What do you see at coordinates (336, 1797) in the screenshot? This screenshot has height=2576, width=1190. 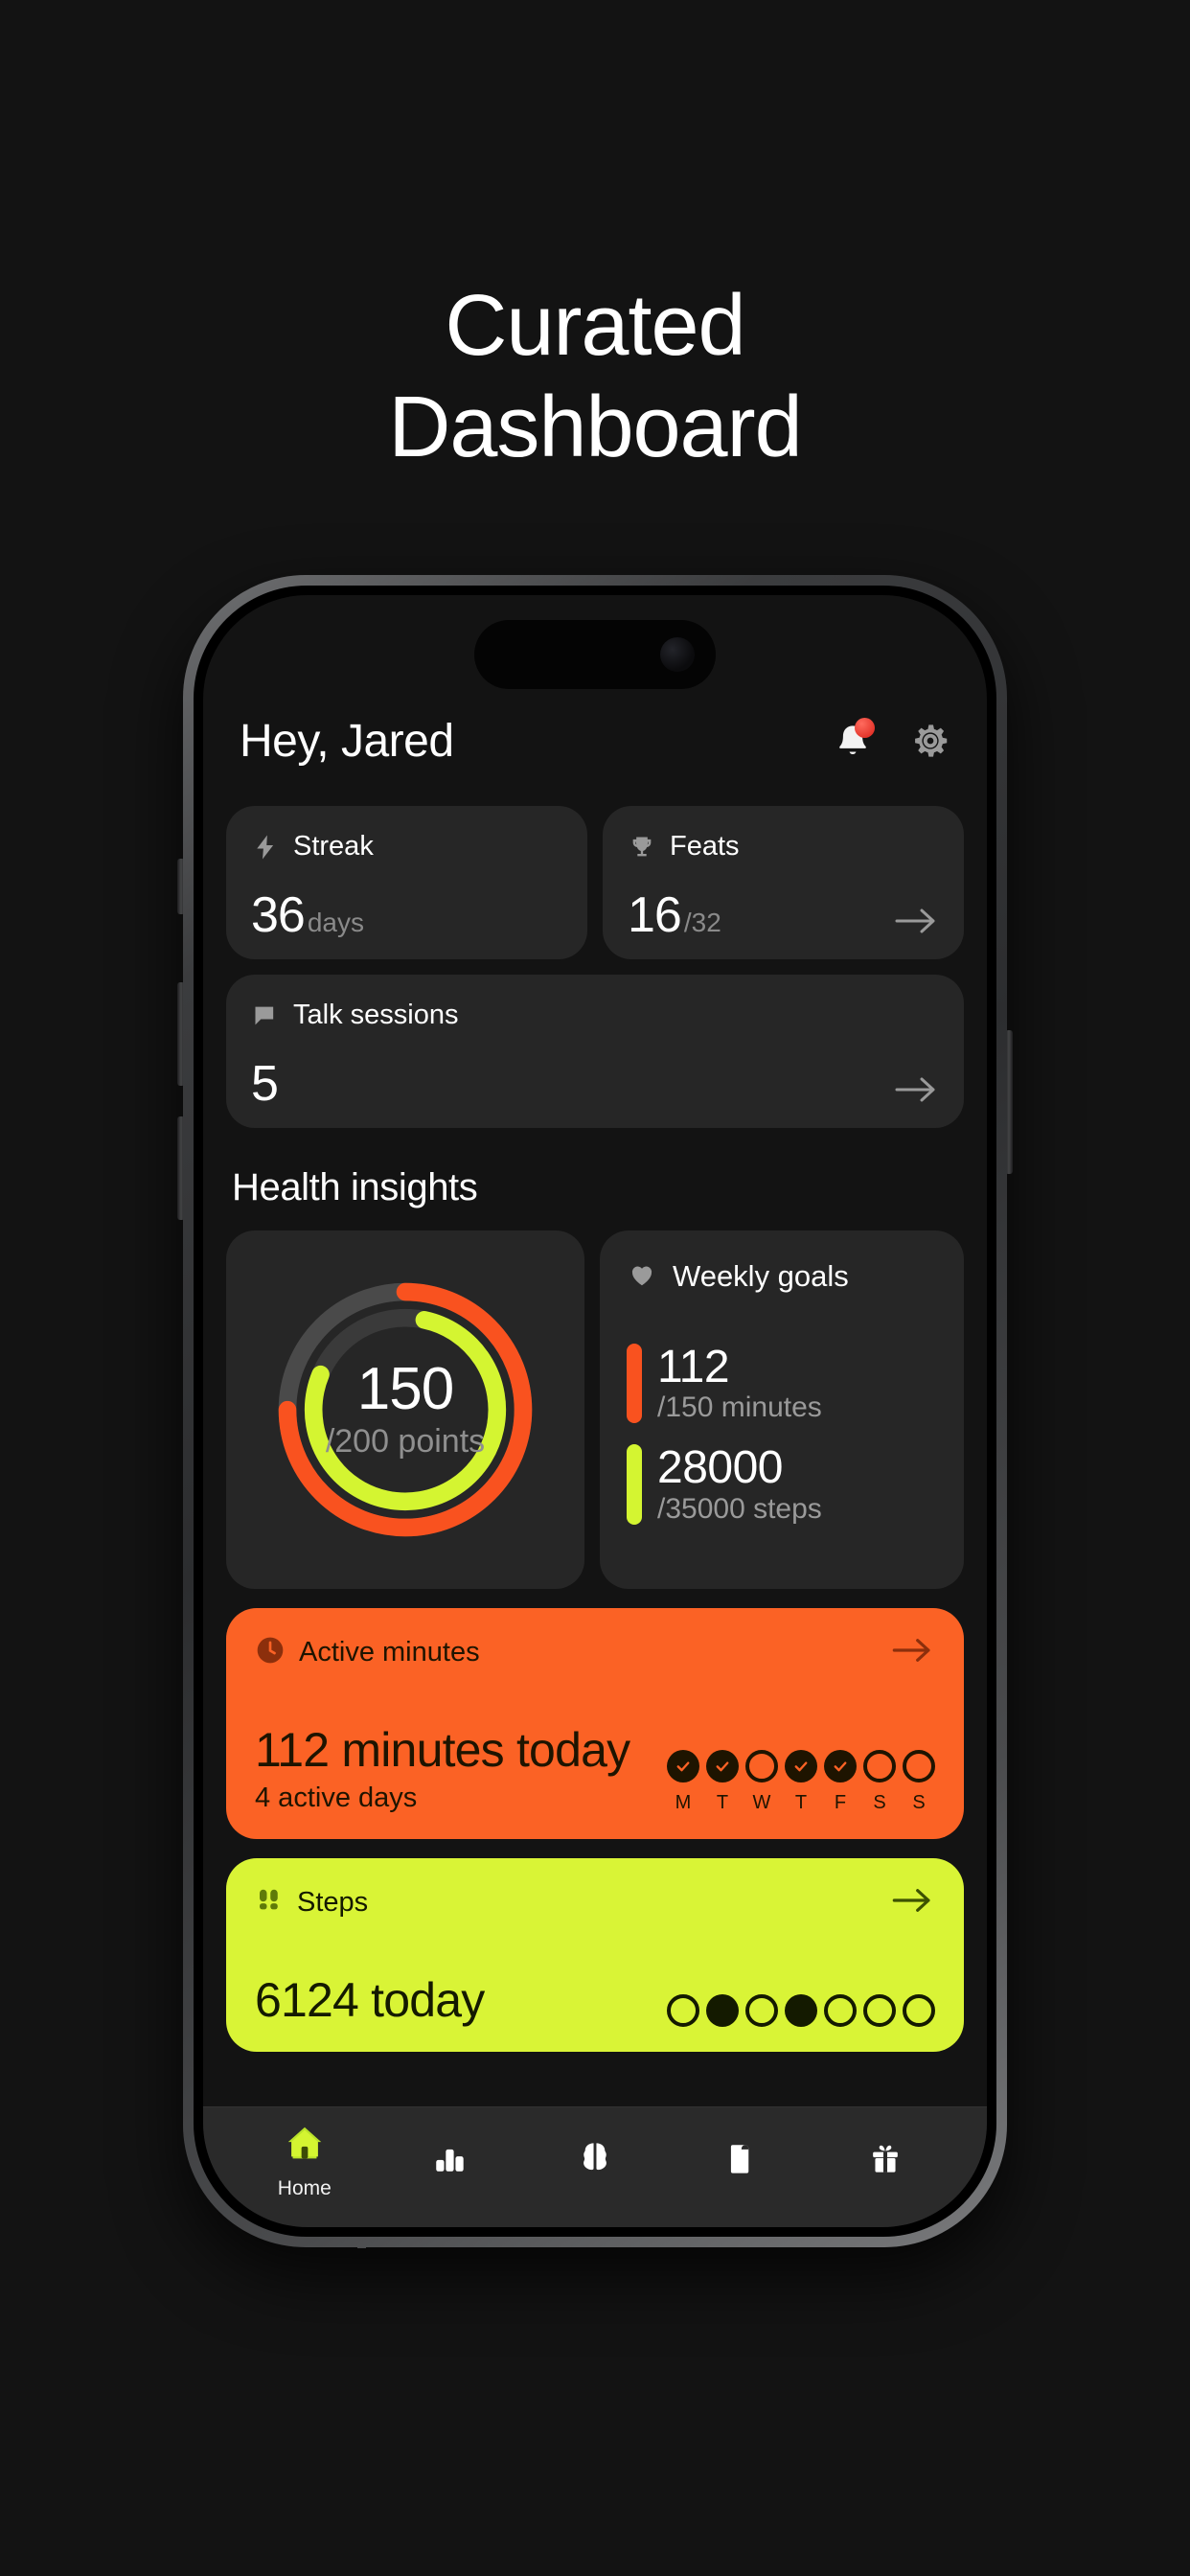 I see `metric-subline: 4 active days` at bounding box center [336, 1797].